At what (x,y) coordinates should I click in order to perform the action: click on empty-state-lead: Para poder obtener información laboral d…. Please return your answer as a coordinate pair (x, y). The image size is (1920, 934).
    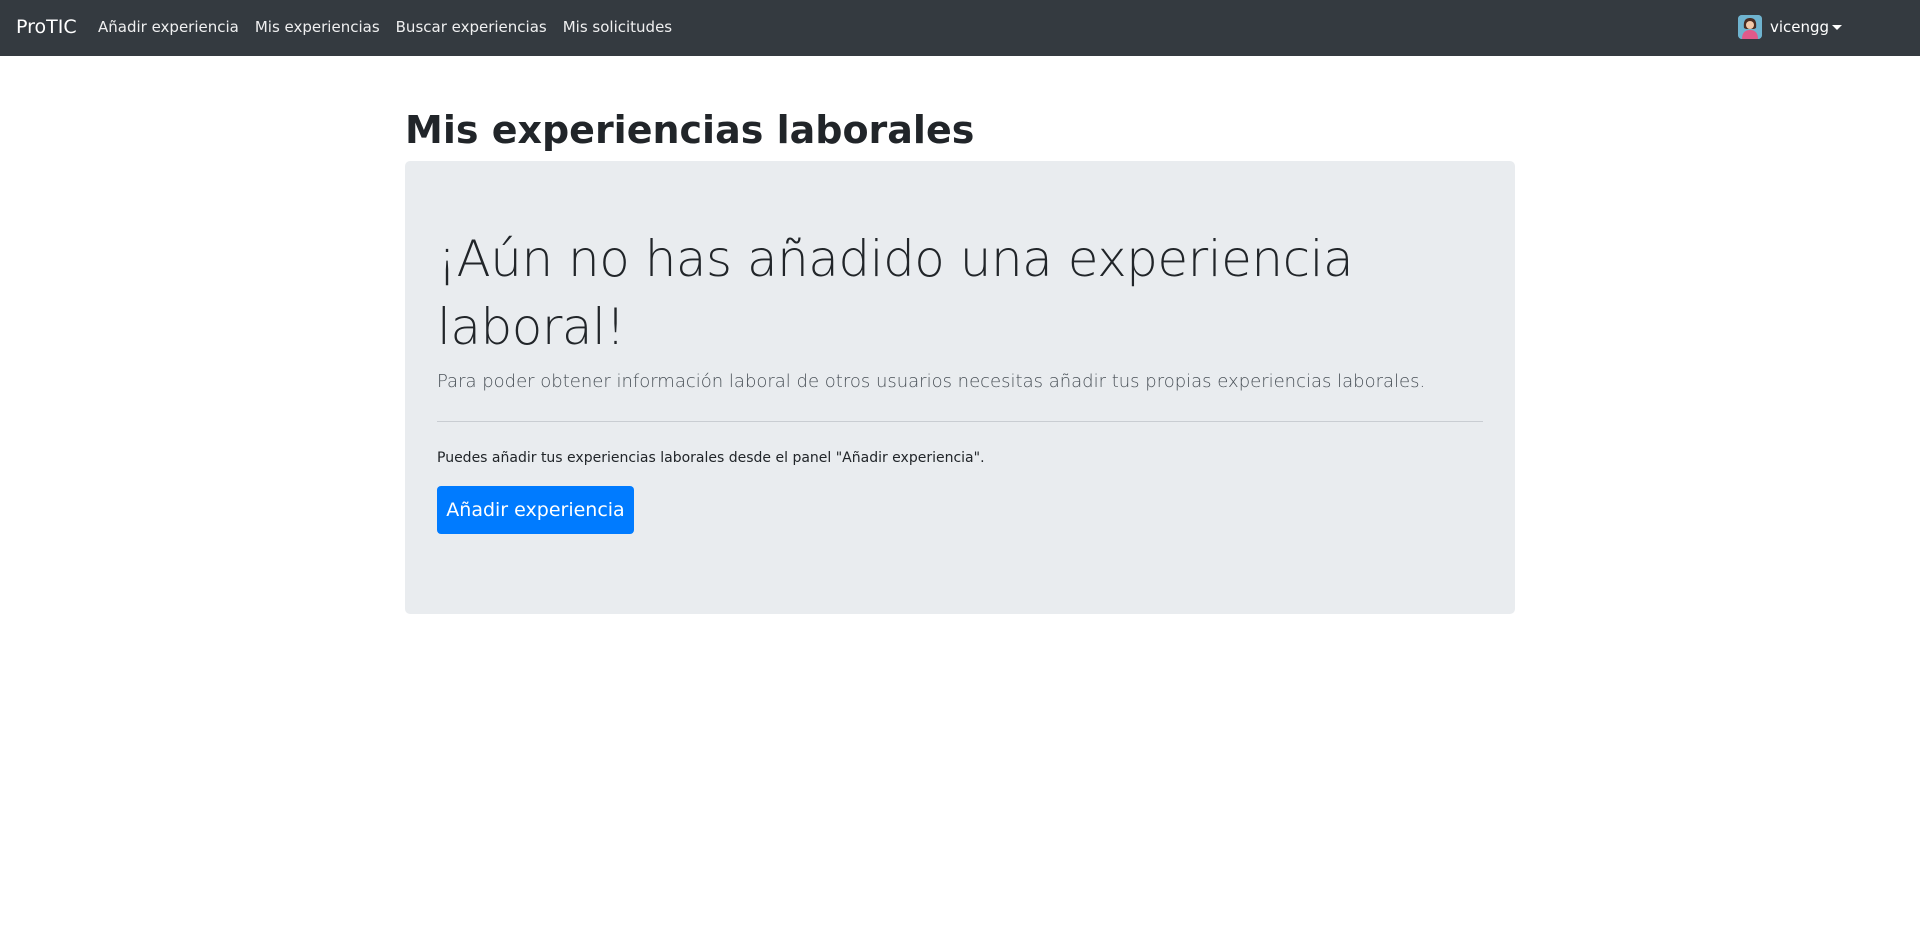
    Looking at the image, I should click on (931, 381).